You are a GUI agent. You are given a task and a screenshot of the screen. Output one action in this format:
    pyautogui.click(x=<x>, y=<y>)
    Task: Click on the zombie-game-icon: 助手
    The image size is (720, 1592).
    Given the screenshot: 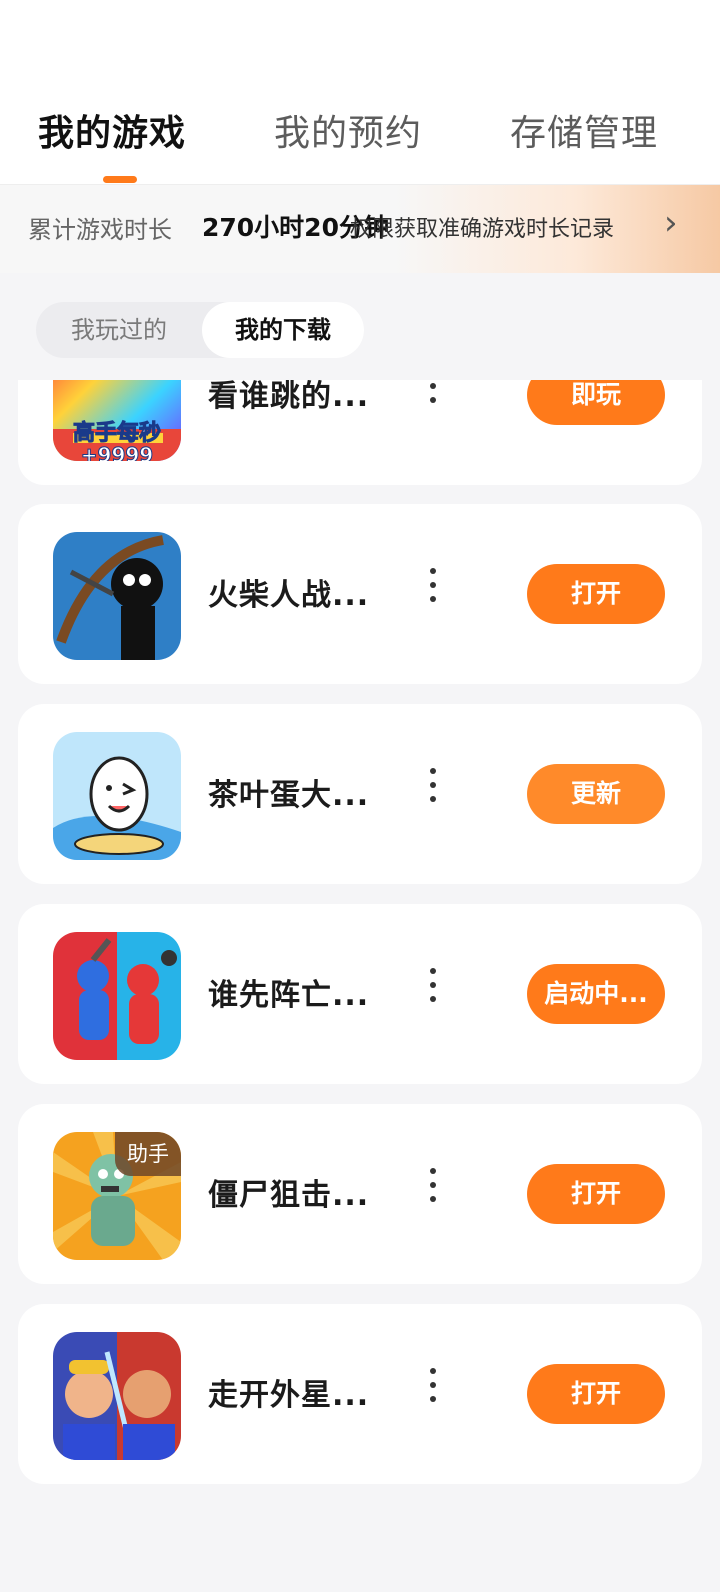 What is the action you would take?
    pyautogui.click(x=117, y=1196)
    